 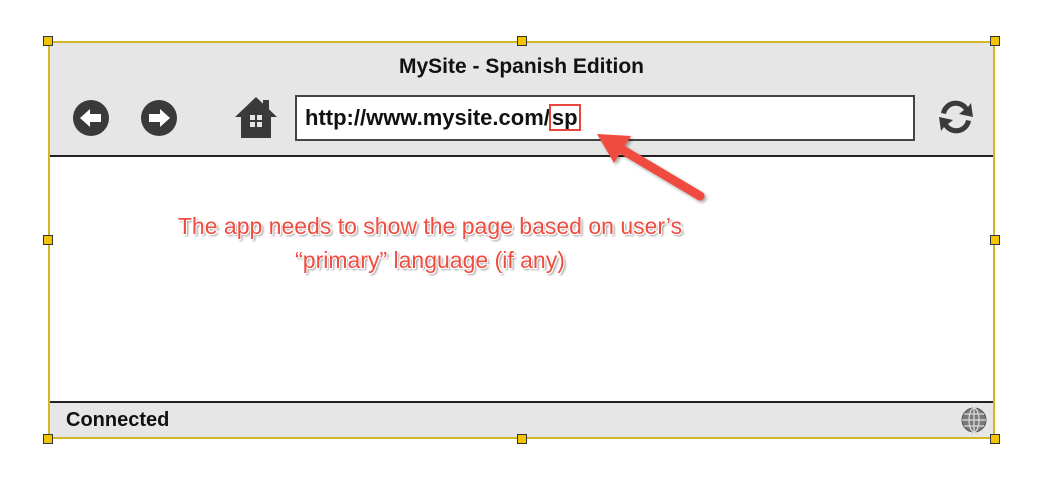 What do you see at coordinates (48, 240) in the screenshot?
I see `resize-handle-middle-left` at bounding box center [48, 240].